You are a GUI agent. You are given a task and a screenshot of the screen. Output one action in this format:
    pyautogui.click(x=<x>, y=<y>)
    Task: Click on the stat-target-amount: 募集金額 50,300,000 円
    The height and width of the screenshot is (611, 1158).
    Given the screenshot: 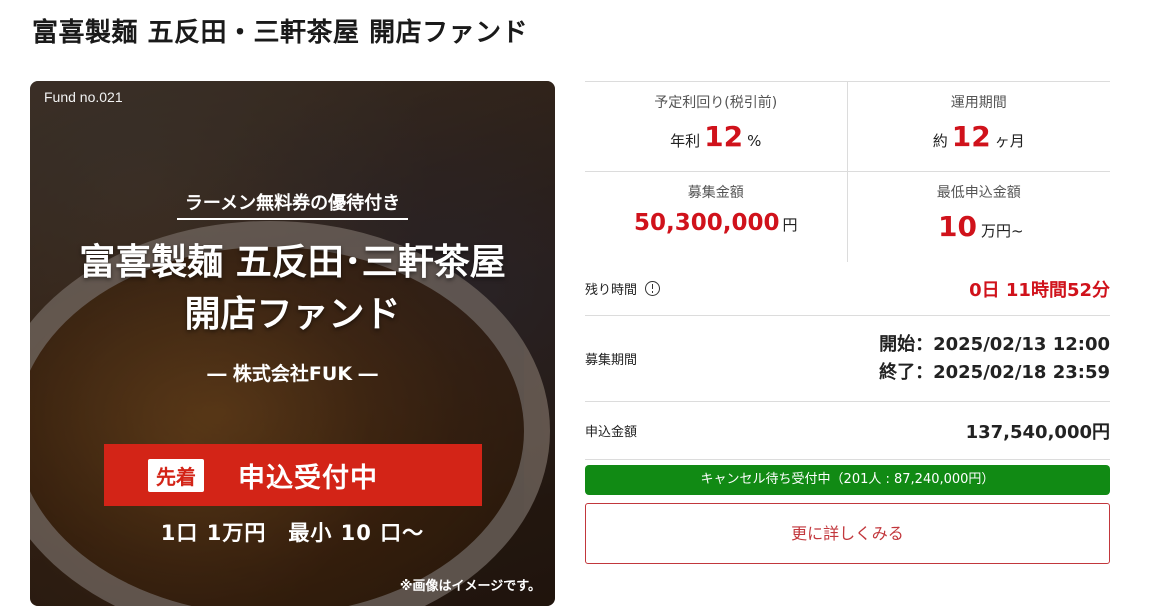 What is the action you would take?
    pyautogui.click(x=716, y=217)
    